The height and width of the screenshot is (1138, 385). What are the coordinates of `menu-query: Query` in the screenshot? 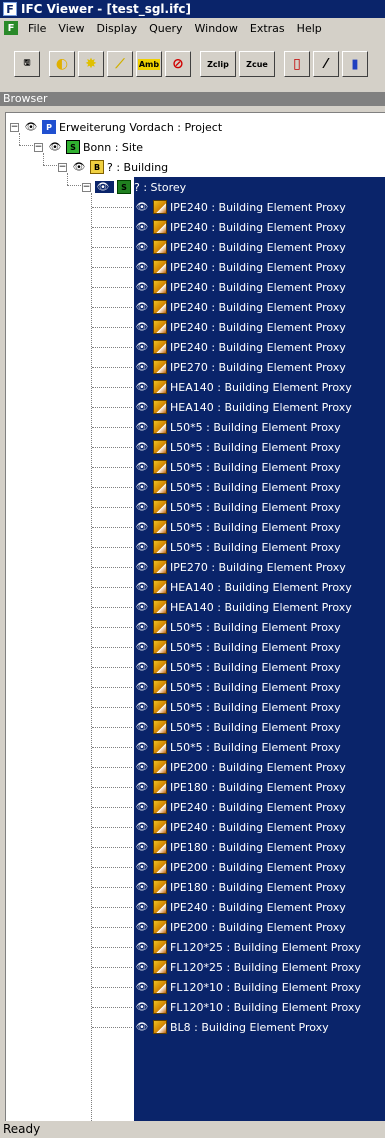 It's located at (165, 28).